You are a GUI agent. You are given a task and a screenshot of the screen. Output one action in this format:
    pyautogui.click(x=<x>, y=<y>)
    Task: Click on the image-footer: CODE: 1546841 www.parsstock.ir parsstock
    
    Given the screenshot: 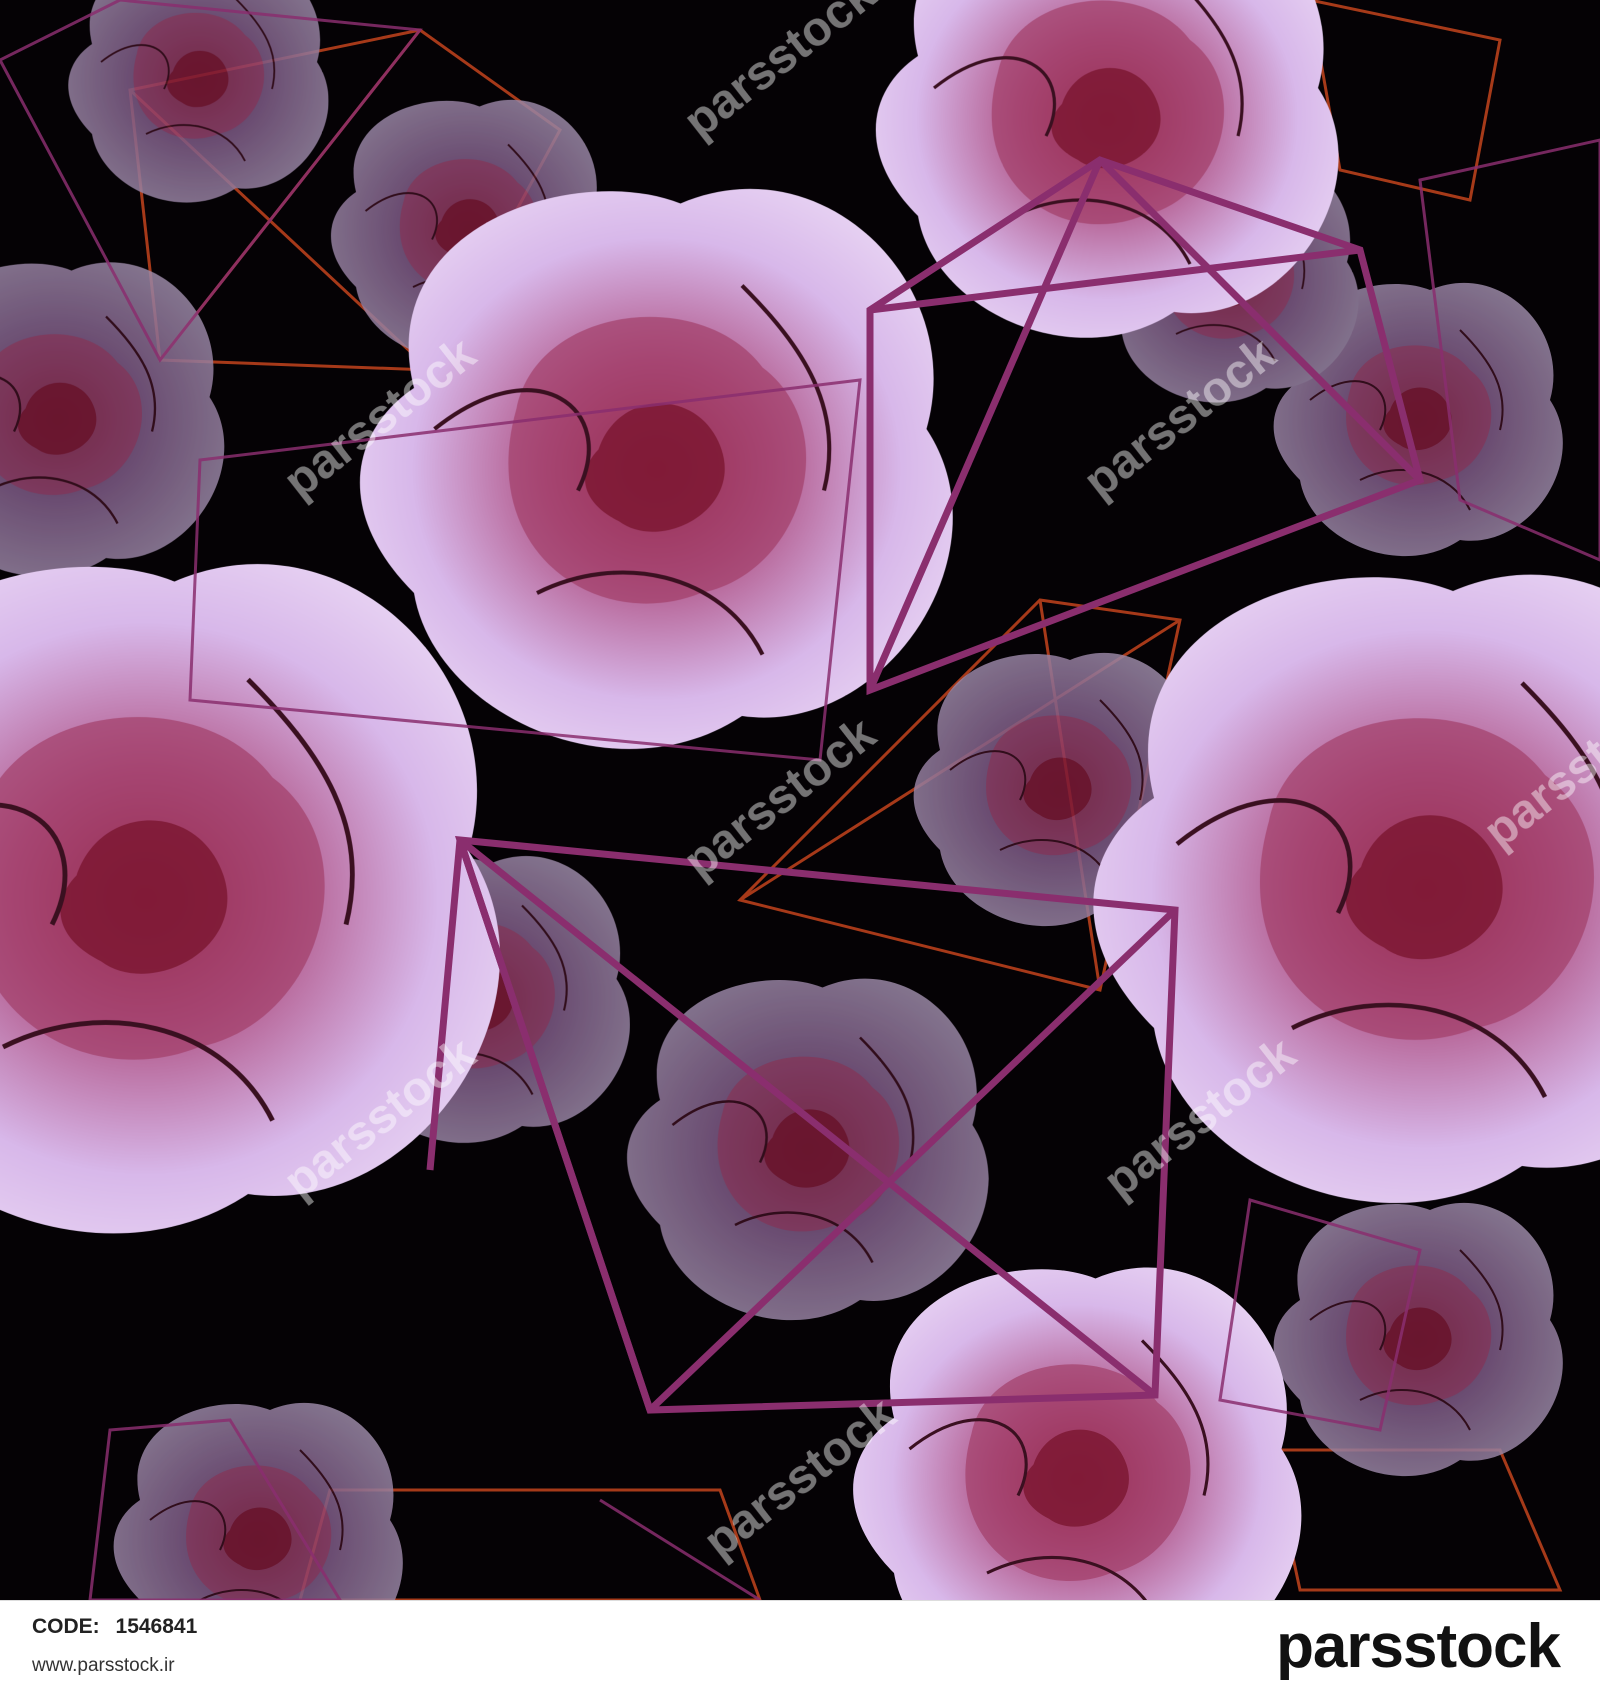 What is the action you would take?
    pyautogui.click(x=800, y=1650)
    